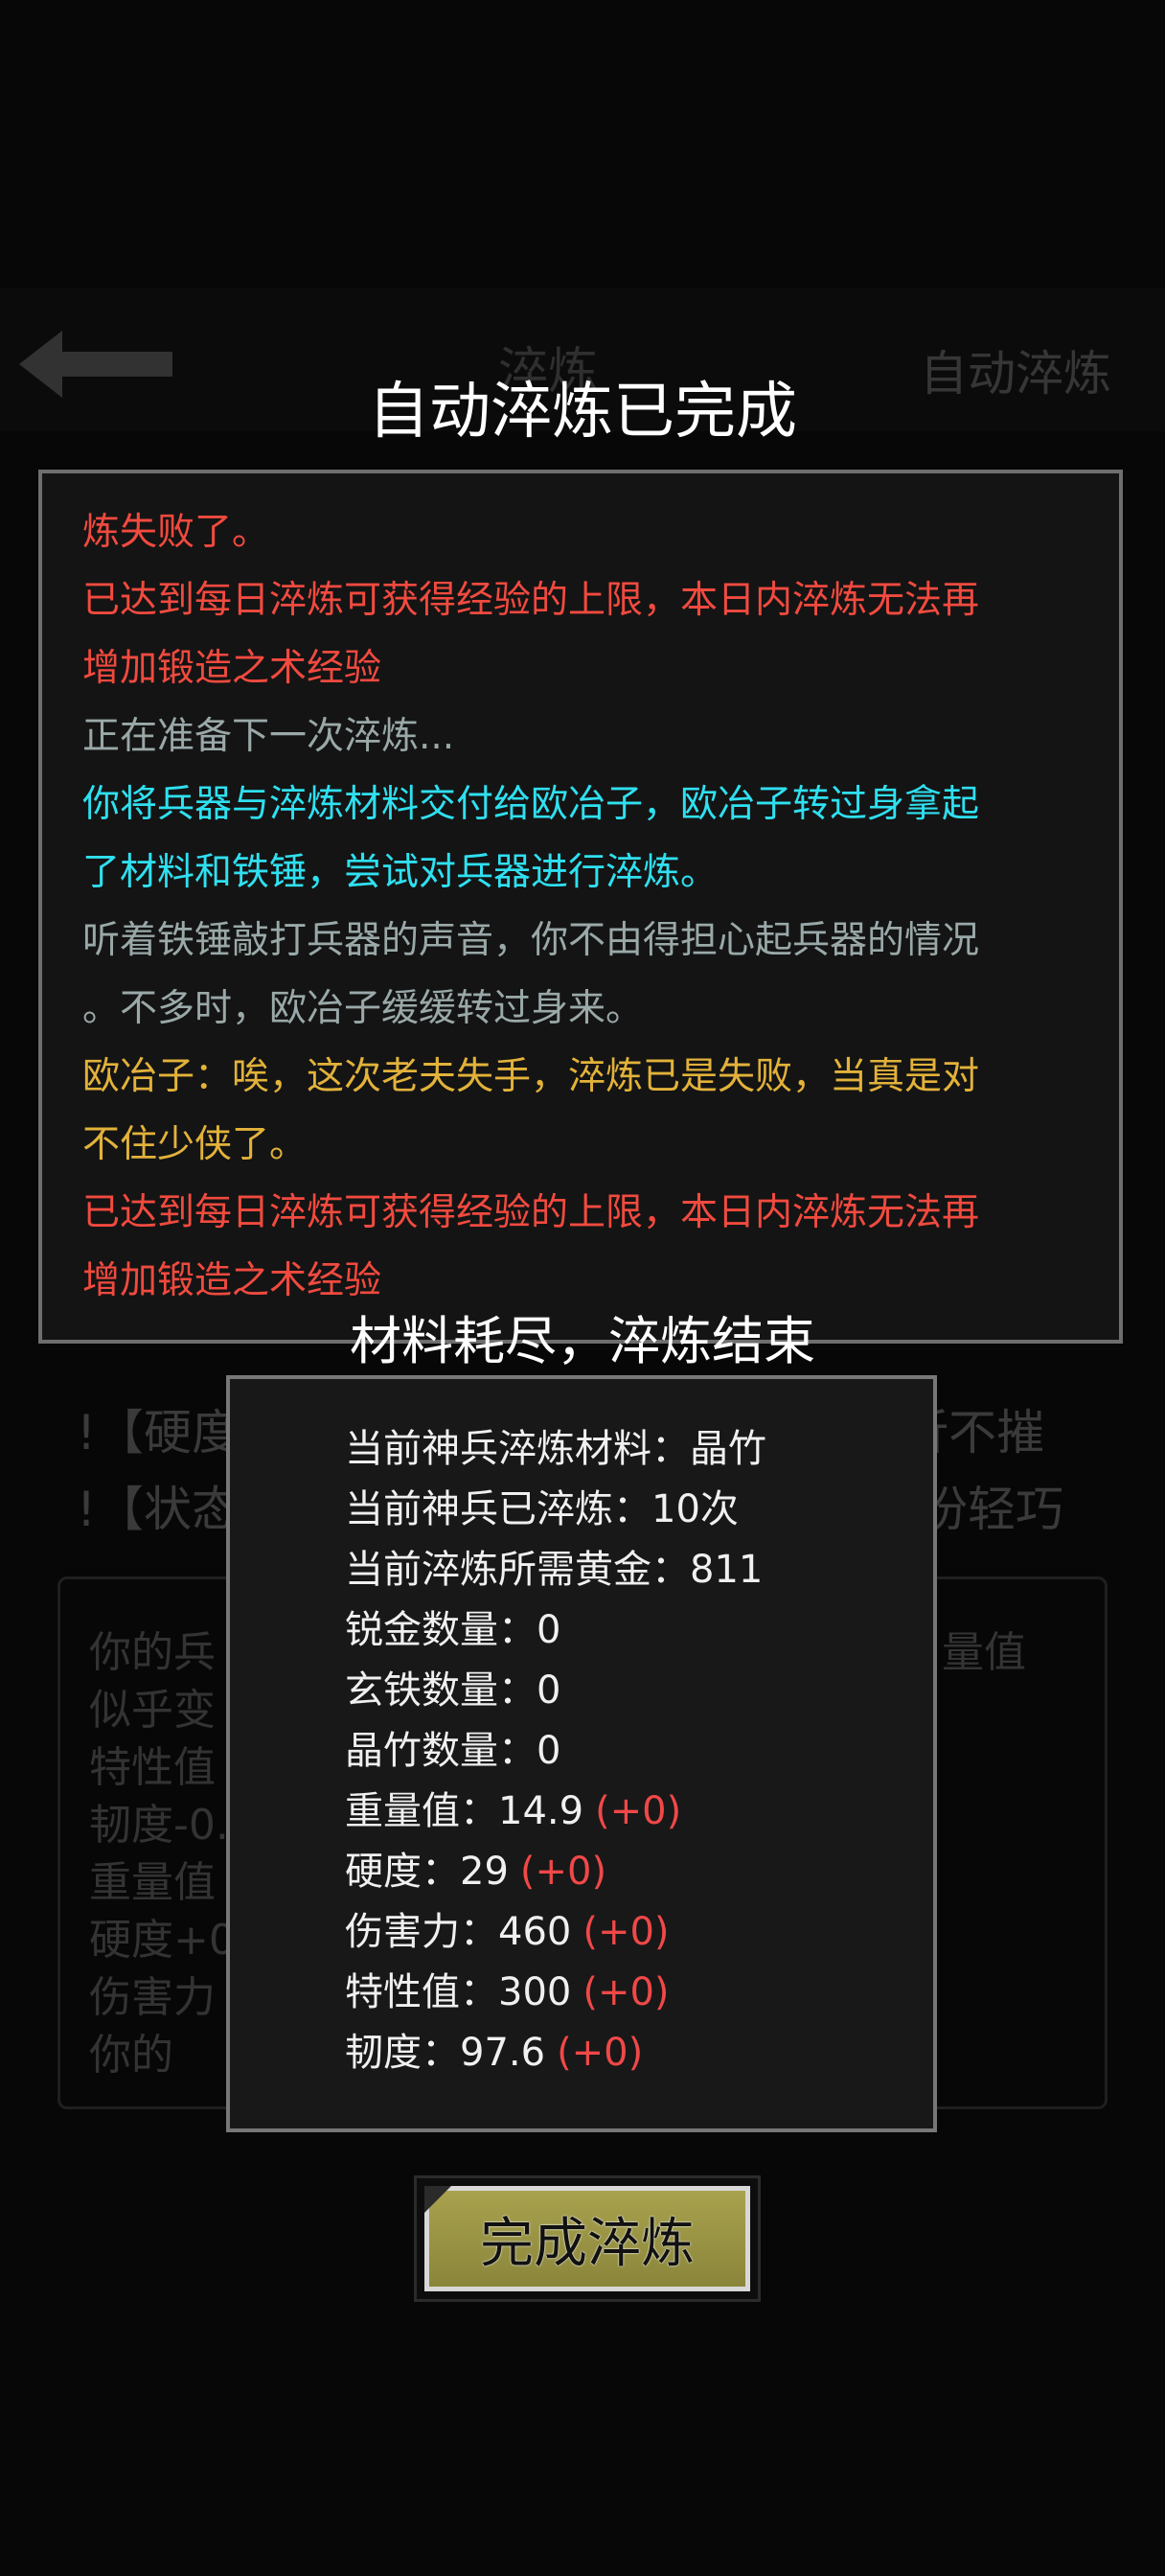 This screenshot has width=1165, height=2576. What do you see at coordinates (453, 1630) in the screenshot?
I see `stat-text: 锐金数量：0` at bounding box center [453, 1630].